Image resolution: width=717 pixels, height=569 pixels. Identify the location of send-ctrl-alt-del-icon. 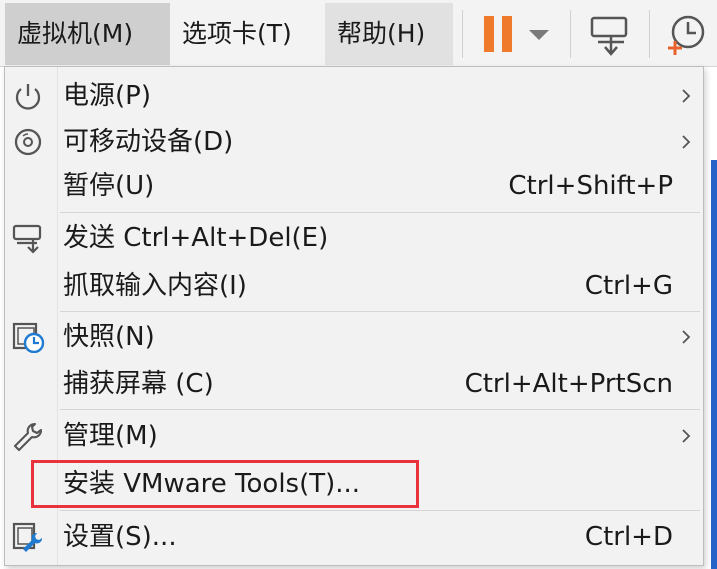
(609, 36).